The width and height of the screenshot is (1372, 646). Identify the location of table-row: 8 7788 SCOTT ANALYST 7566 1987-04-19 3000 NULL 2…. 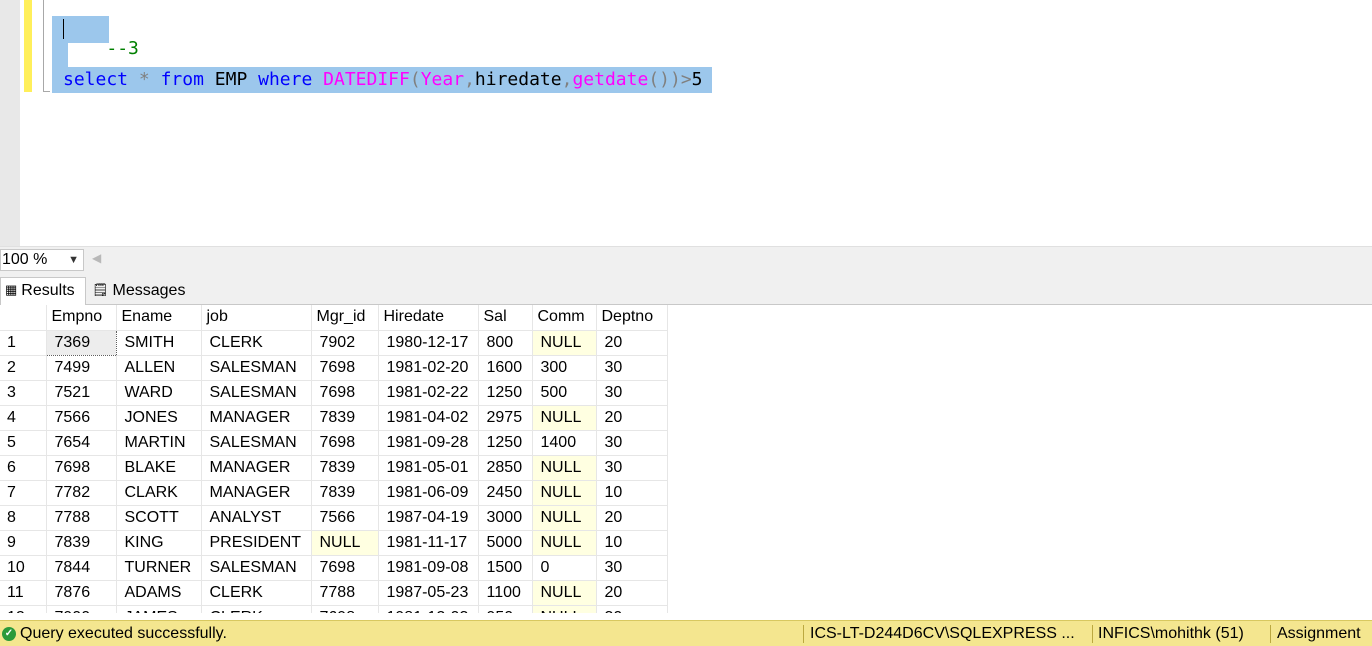
(334, 518).